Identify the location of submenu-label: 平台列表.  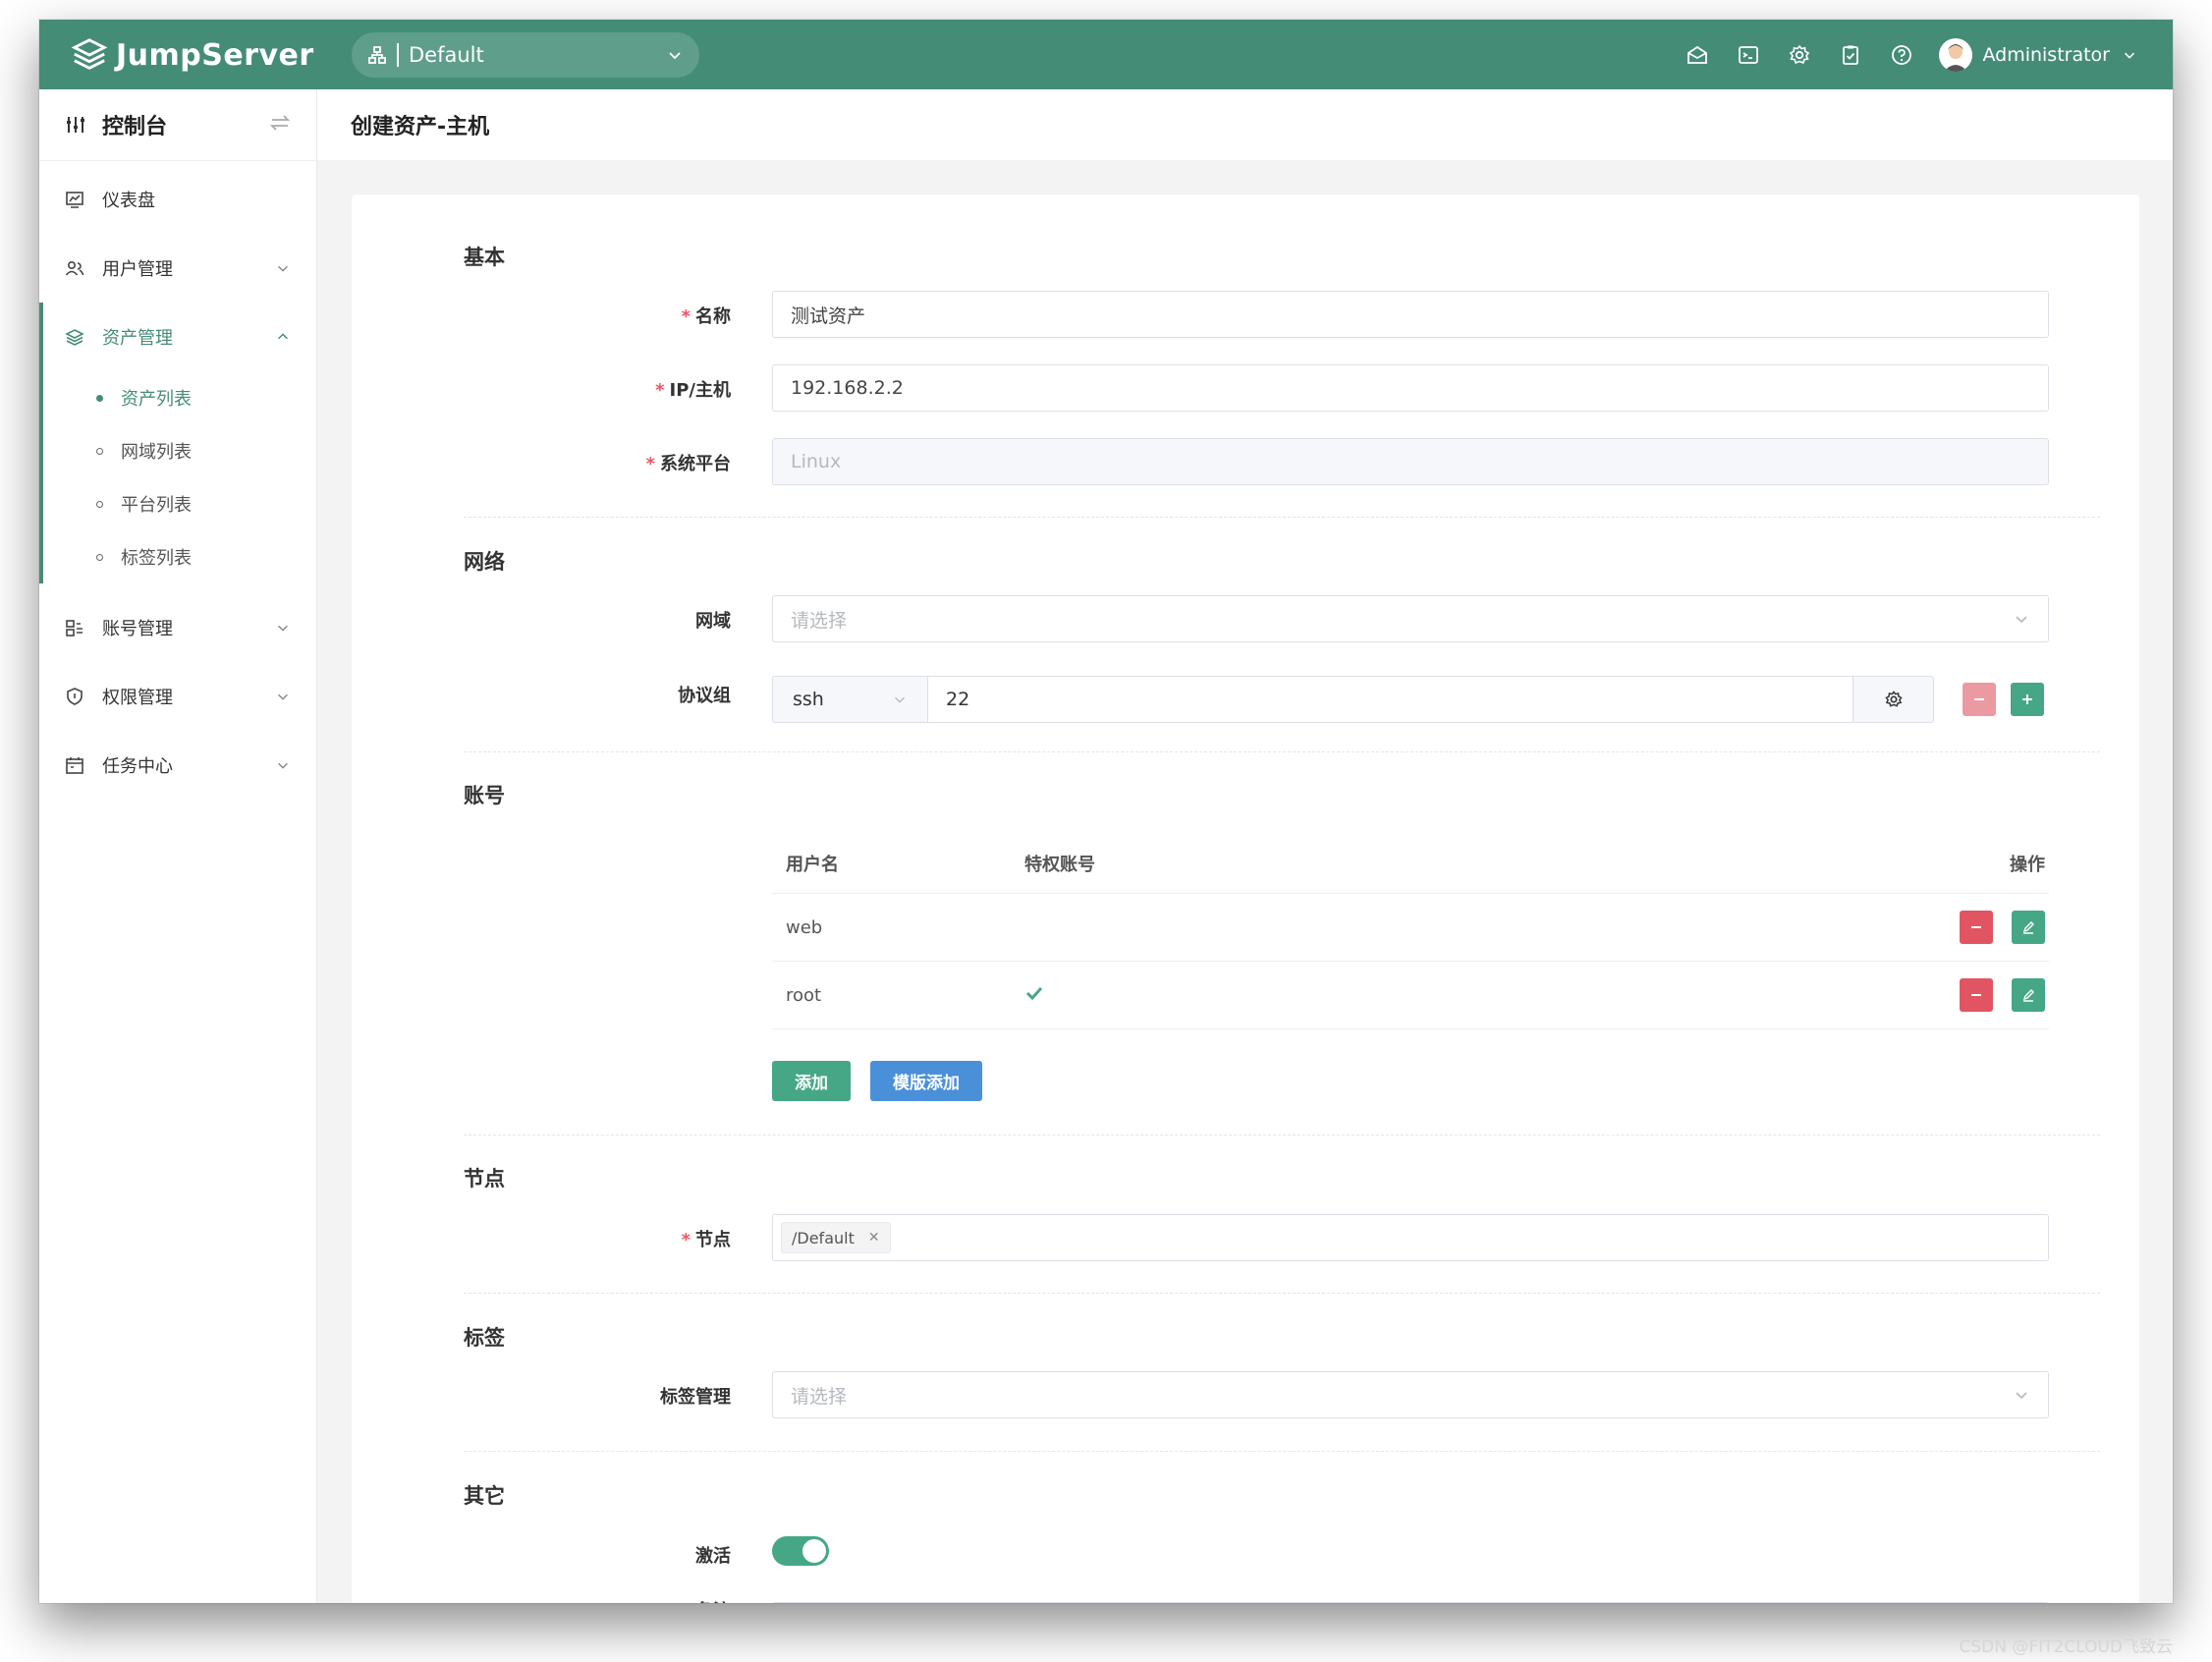
(156, 505).